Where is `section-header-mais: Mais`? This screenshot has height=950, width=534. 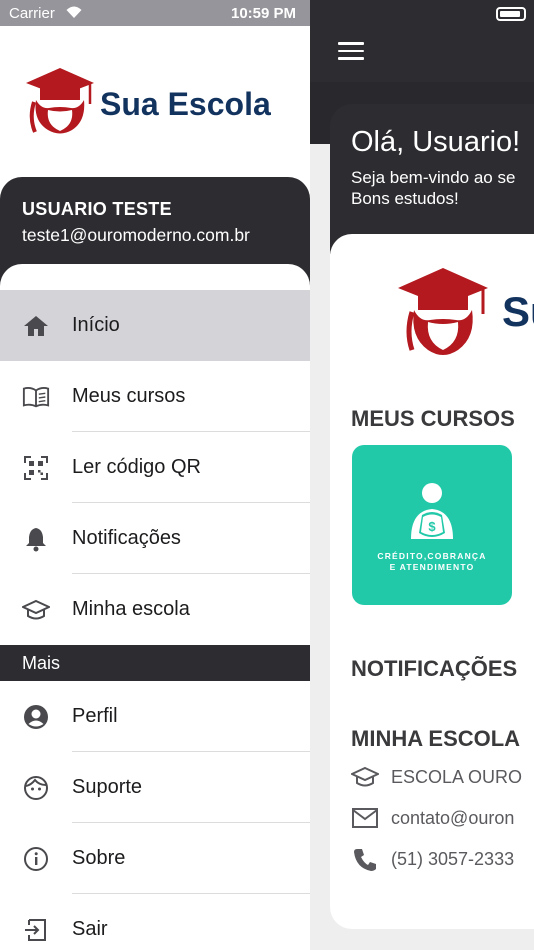 section-header-mais: Mais is located at coordinates (155, 663).